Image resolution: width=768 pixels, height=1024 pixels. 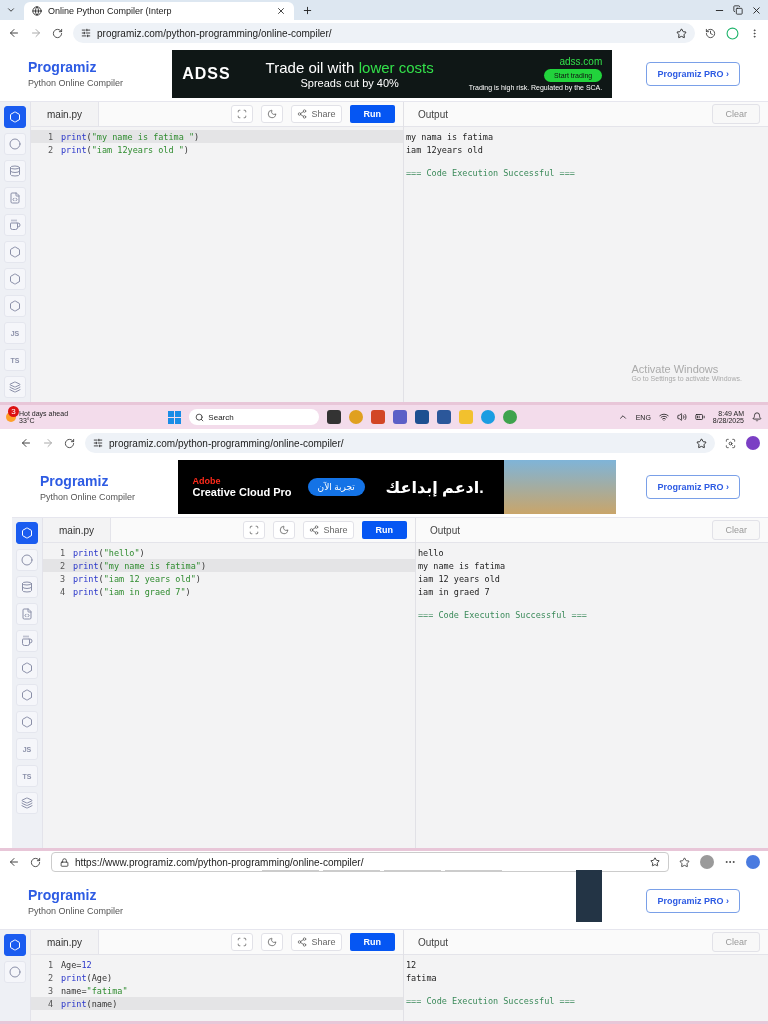 What do you see at coordinates (95, 990) in the screenshot?
I see `code-line: name="fatima"` at bounding box center [95, 990].